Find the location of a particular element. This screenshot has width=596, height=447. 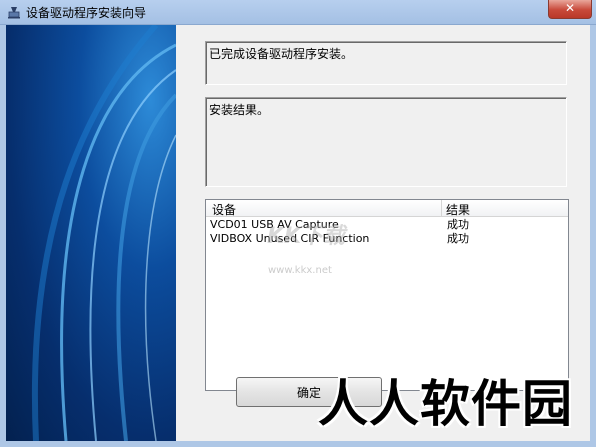

watermark-corner-text: 人人软件园 is located at coordinates (445, 404).